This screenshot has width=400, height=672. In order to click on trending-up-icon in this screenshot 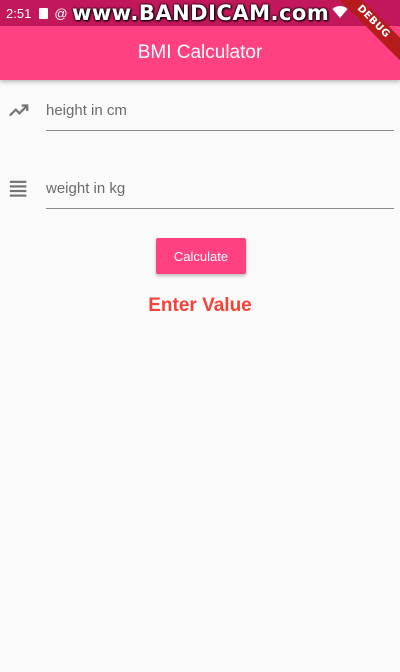, I will do `click(19, 110)`.